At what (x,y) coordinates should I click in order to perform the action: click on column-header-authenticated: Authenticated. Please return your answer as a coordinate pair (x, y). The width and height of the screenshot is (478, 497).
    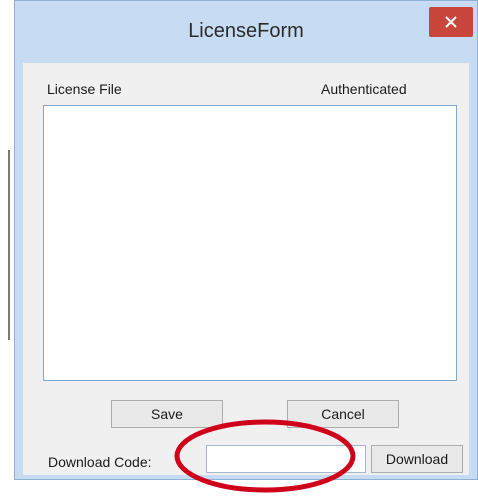
    Looking at the image, I should click on (364, 89).